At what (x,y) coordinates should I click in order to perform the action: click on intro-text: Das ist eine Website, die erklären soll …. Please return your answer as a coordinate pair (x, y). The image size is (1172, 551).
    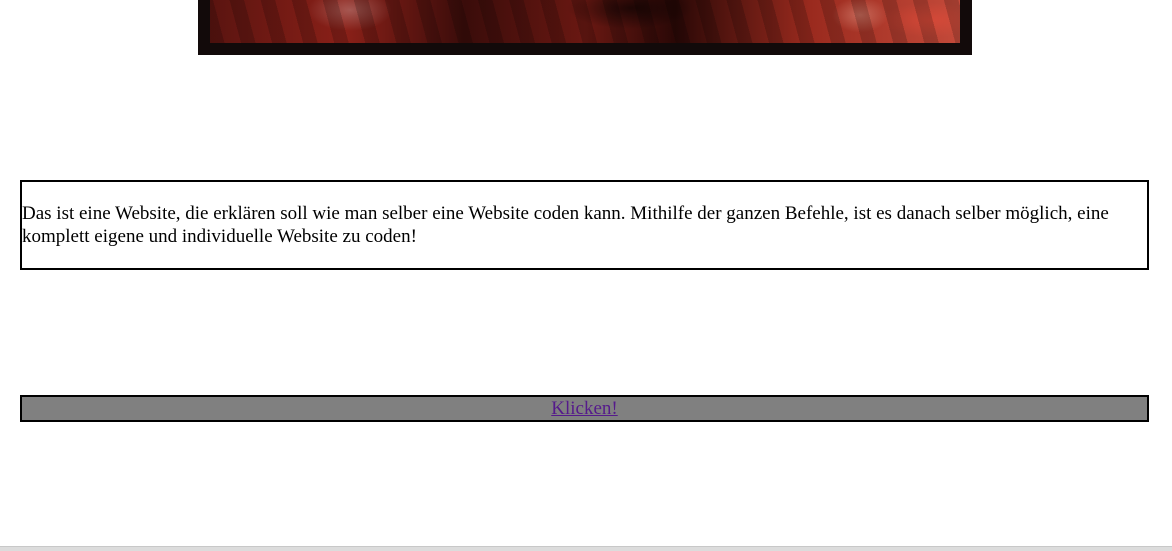
    Looking at the image, I should click on (565, 225).